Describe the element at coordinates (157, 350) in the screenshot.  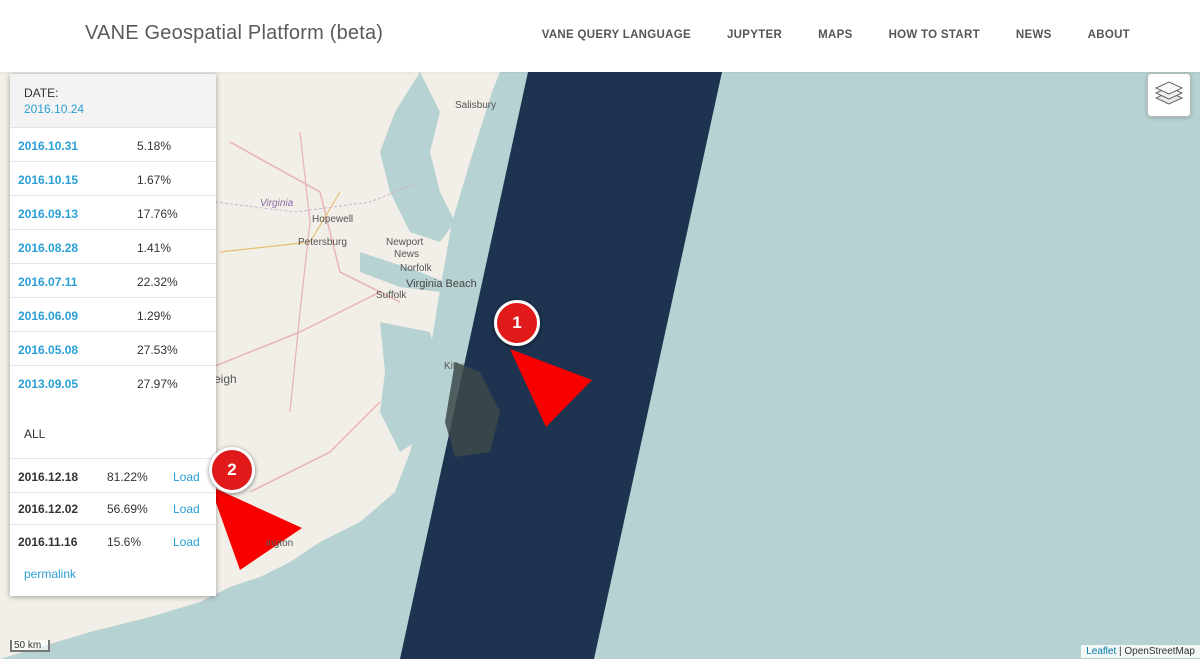
I see `cloud-percent: 27.53%` at that location.